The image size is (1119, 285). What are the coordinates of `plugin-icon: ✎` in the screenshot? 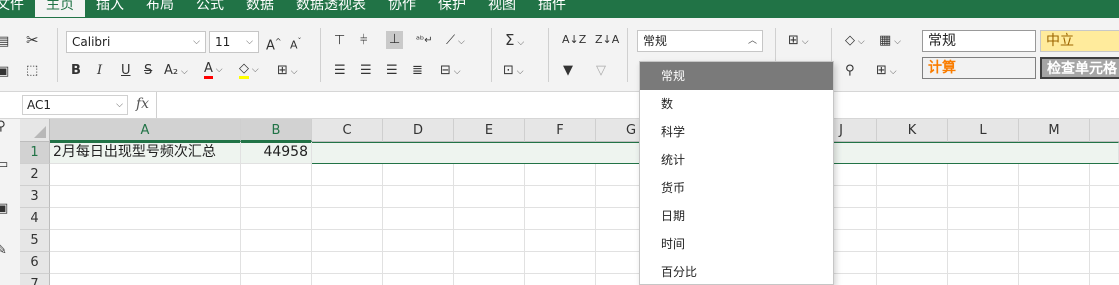 It's located at (3, 251).